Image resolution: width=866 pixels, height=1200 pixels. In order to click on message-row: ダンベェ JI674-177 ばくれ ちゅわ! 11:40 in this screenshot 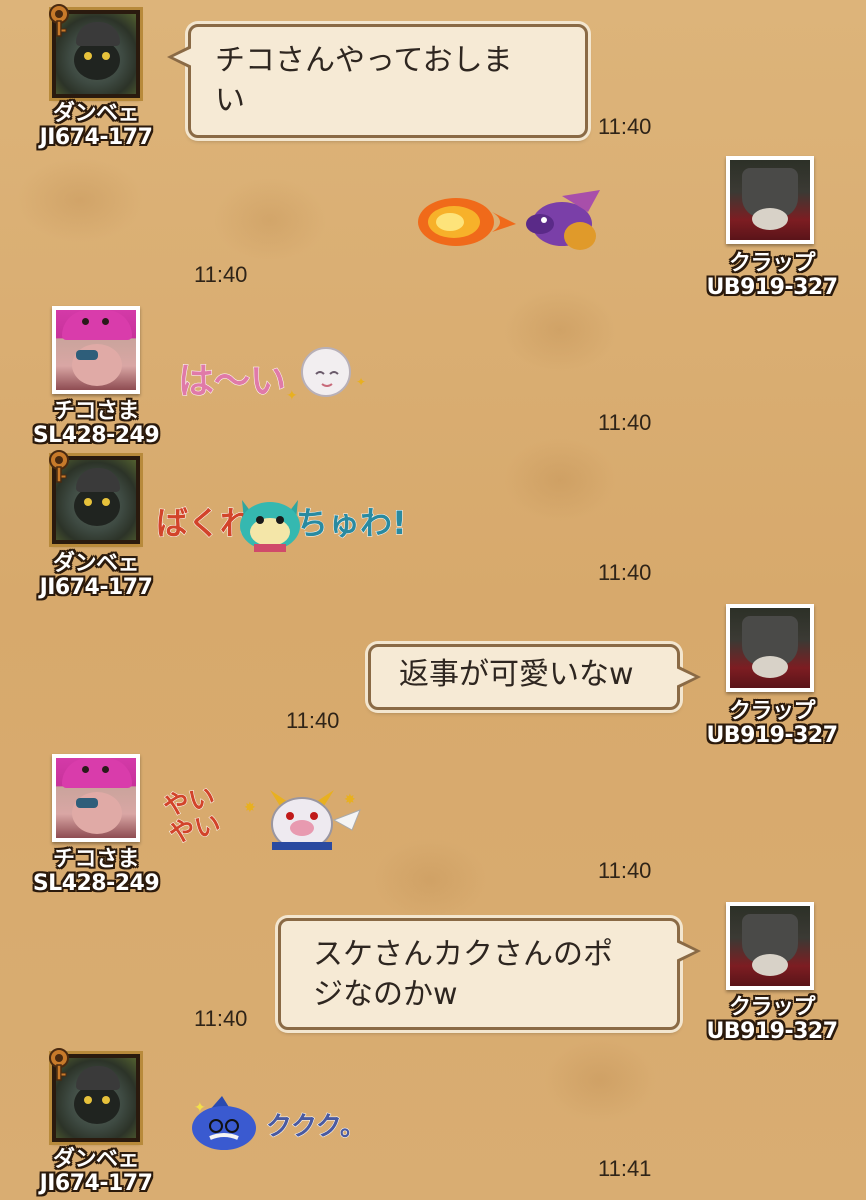, I will do `click(433, 525)`.